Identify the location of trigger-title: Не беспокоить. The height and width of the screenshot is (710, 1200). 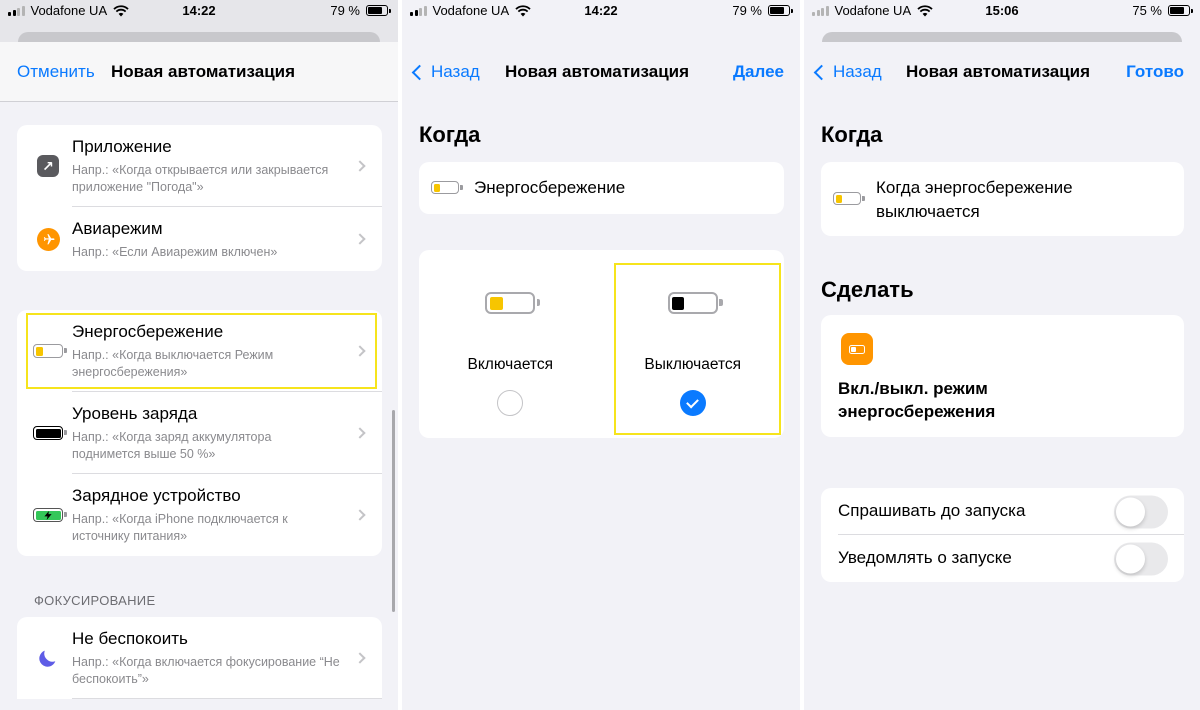
(130, 638).